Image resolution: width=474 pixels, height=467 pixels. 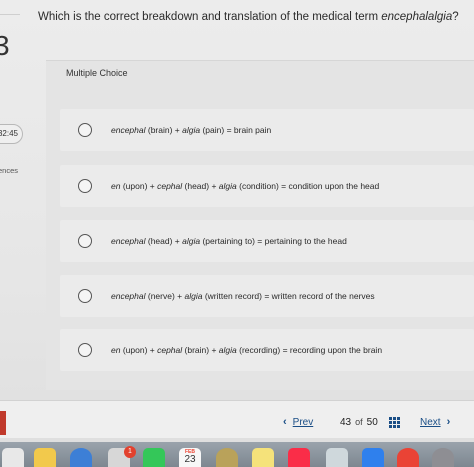 I want to click on current-question: 43, so click(x=346, y=422).